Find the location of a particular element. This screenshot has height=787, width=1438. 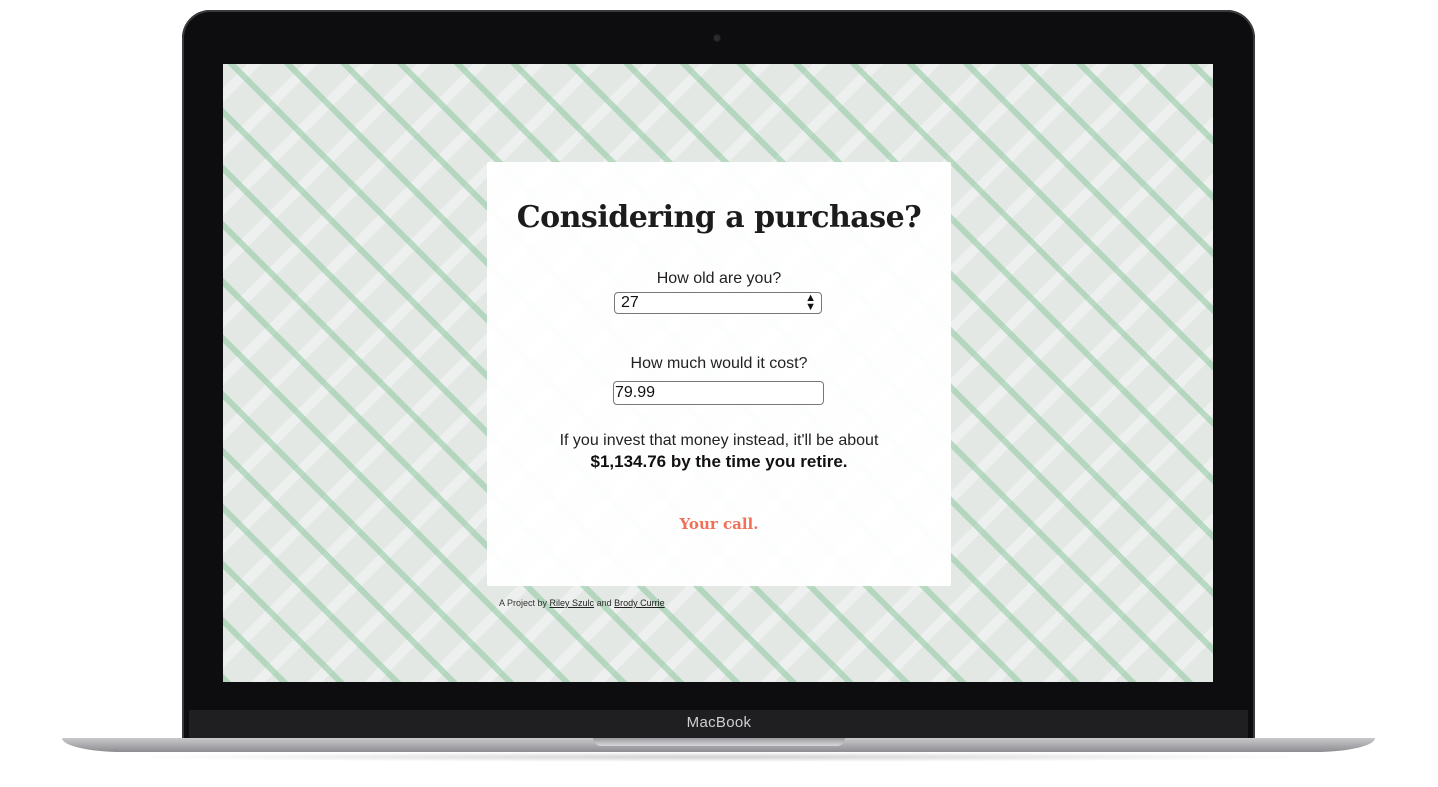

credit-prefix: A Project by is located at coordinates (523, 603).